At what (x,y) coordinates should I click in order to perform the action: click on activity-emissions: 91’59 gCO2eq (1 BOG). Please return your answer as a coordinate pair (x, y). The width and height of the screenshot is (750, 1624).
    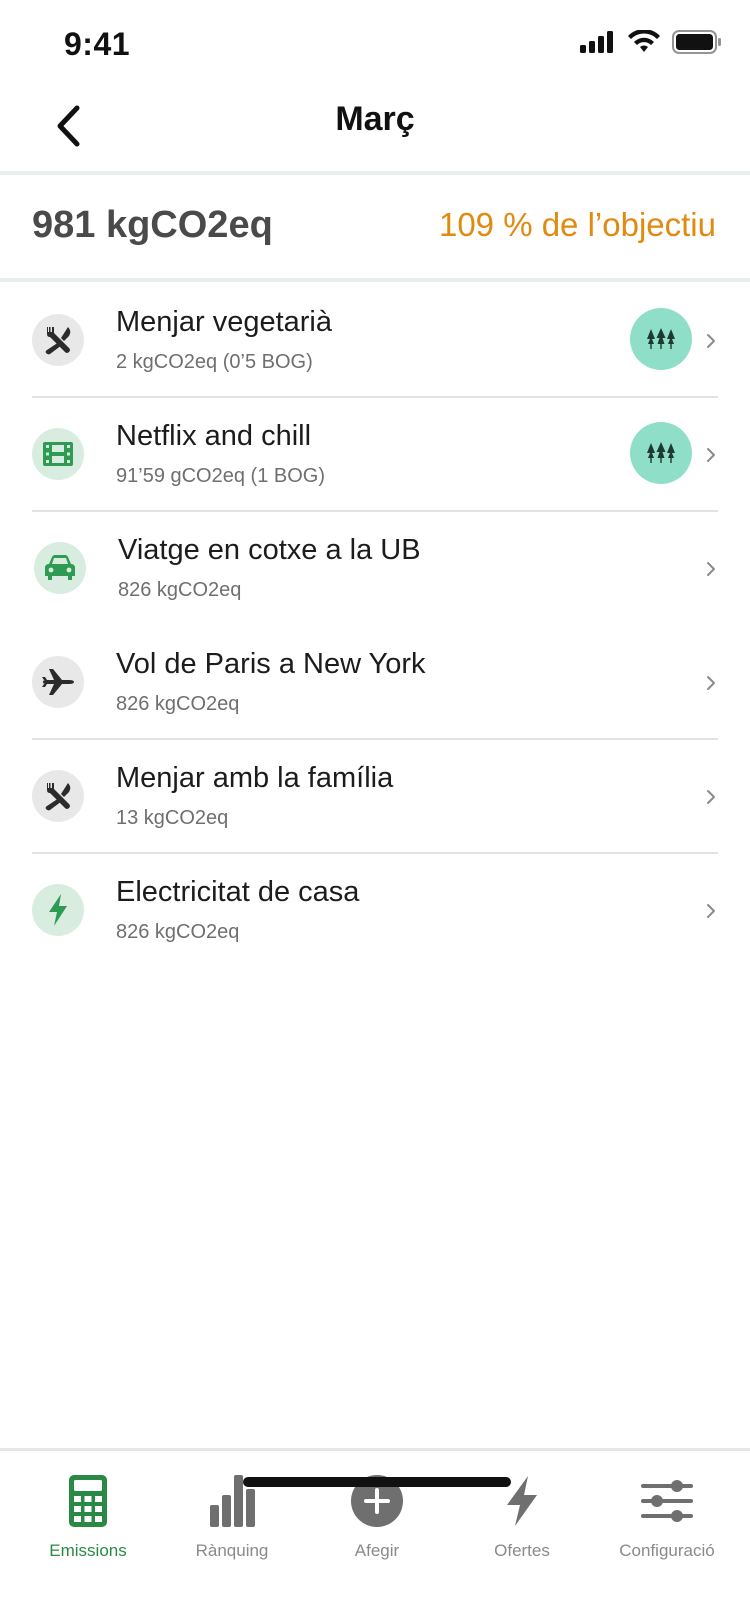
    Looking at the image, I should click on (220, 476).